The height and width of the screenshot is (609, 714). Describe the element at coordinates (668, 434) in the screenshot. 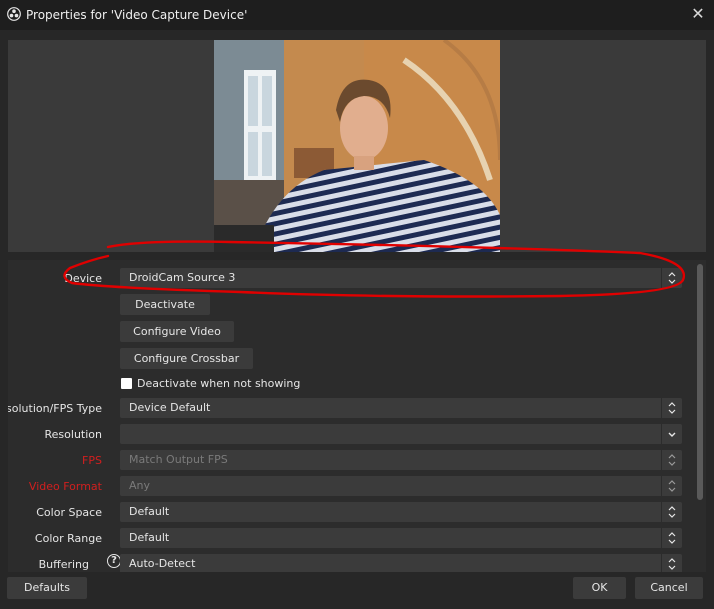

I see `chevron-down-icon` at that location.